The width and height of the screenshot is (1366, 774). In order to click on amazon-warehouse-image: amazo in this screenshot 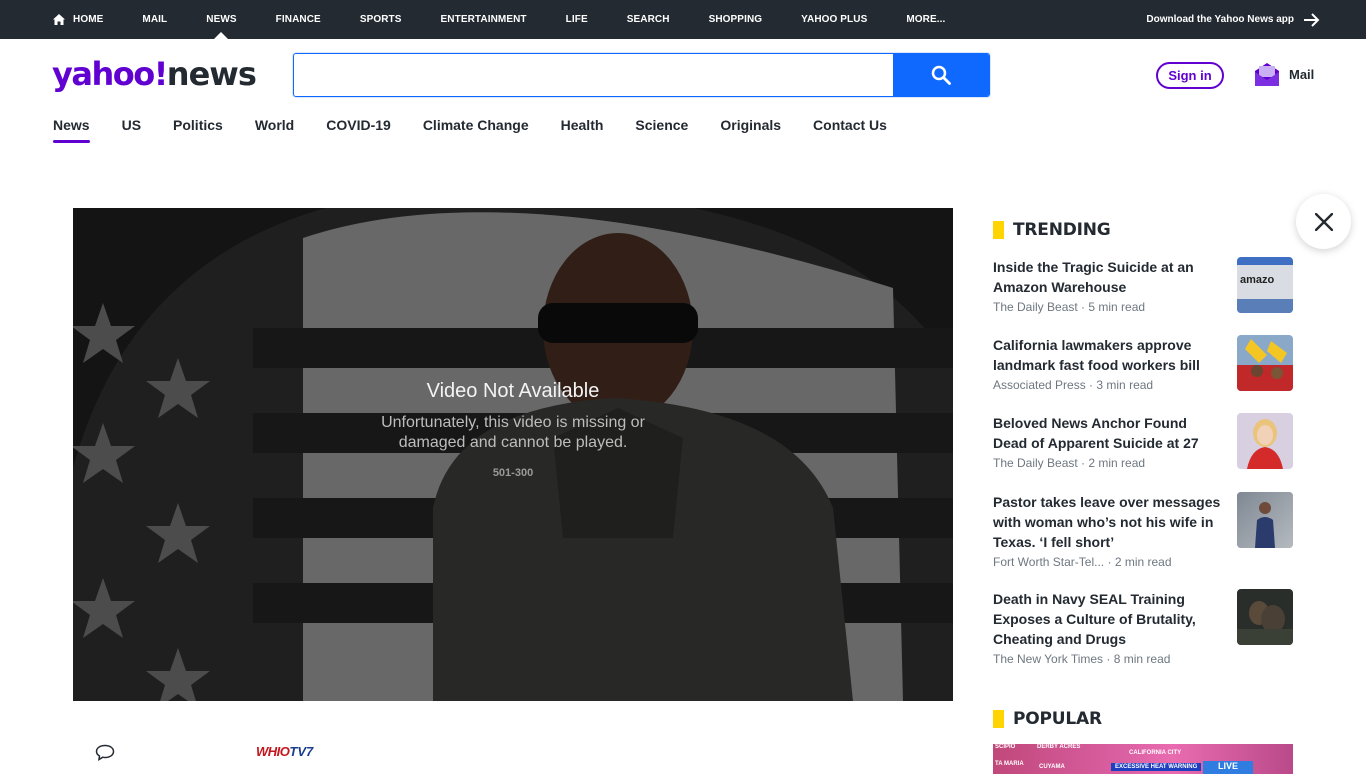, I will do `click(1265, 285)`.